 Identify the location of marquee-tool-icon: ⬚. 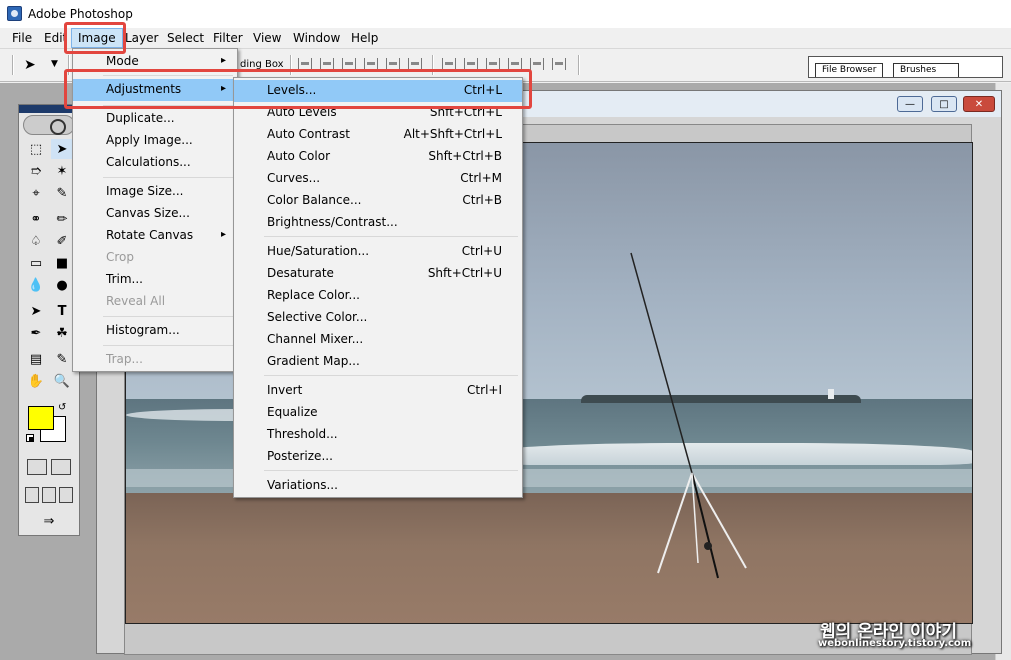
(36, 149).